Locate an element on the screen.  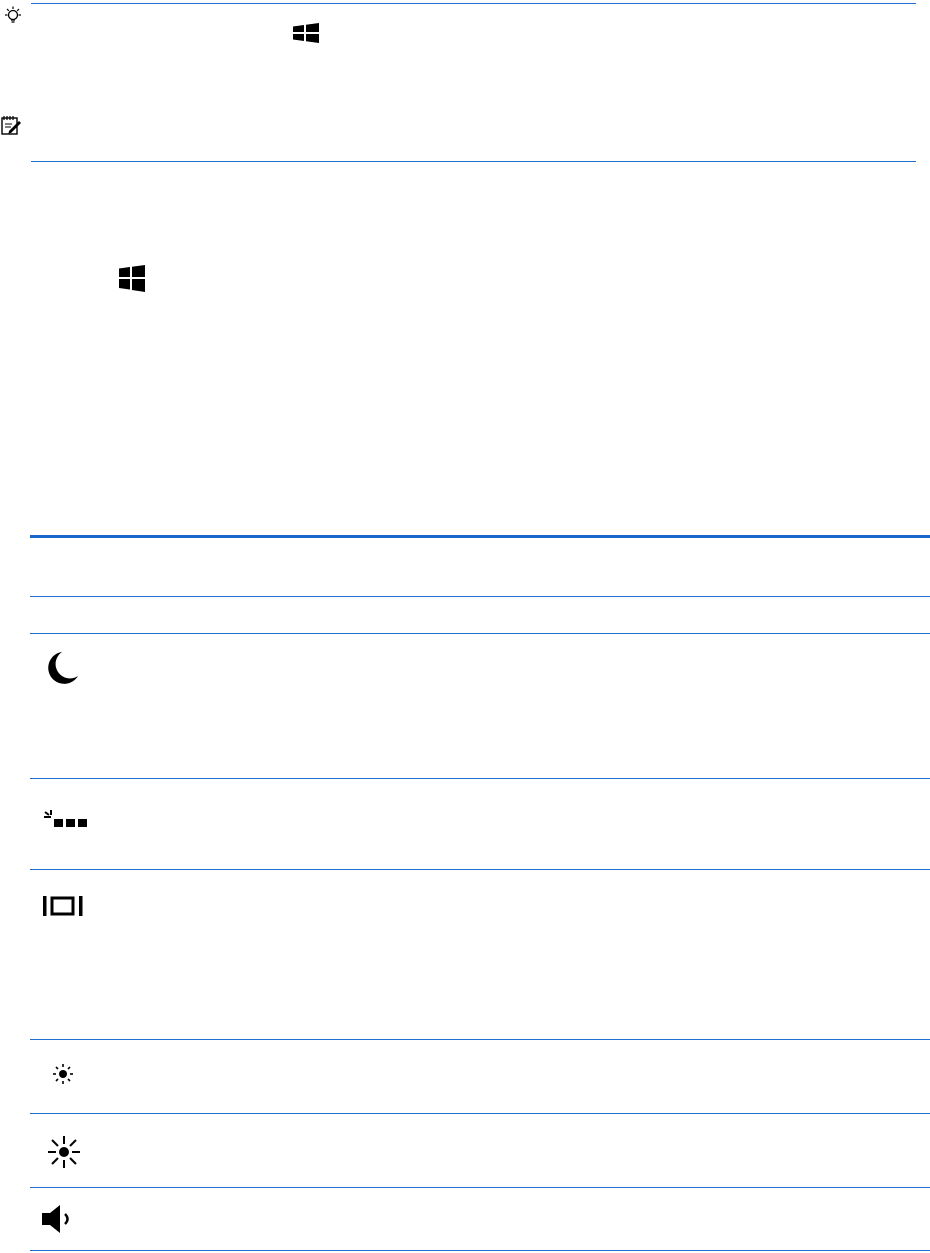
table-top-rule is located at coordinates (480, 536).